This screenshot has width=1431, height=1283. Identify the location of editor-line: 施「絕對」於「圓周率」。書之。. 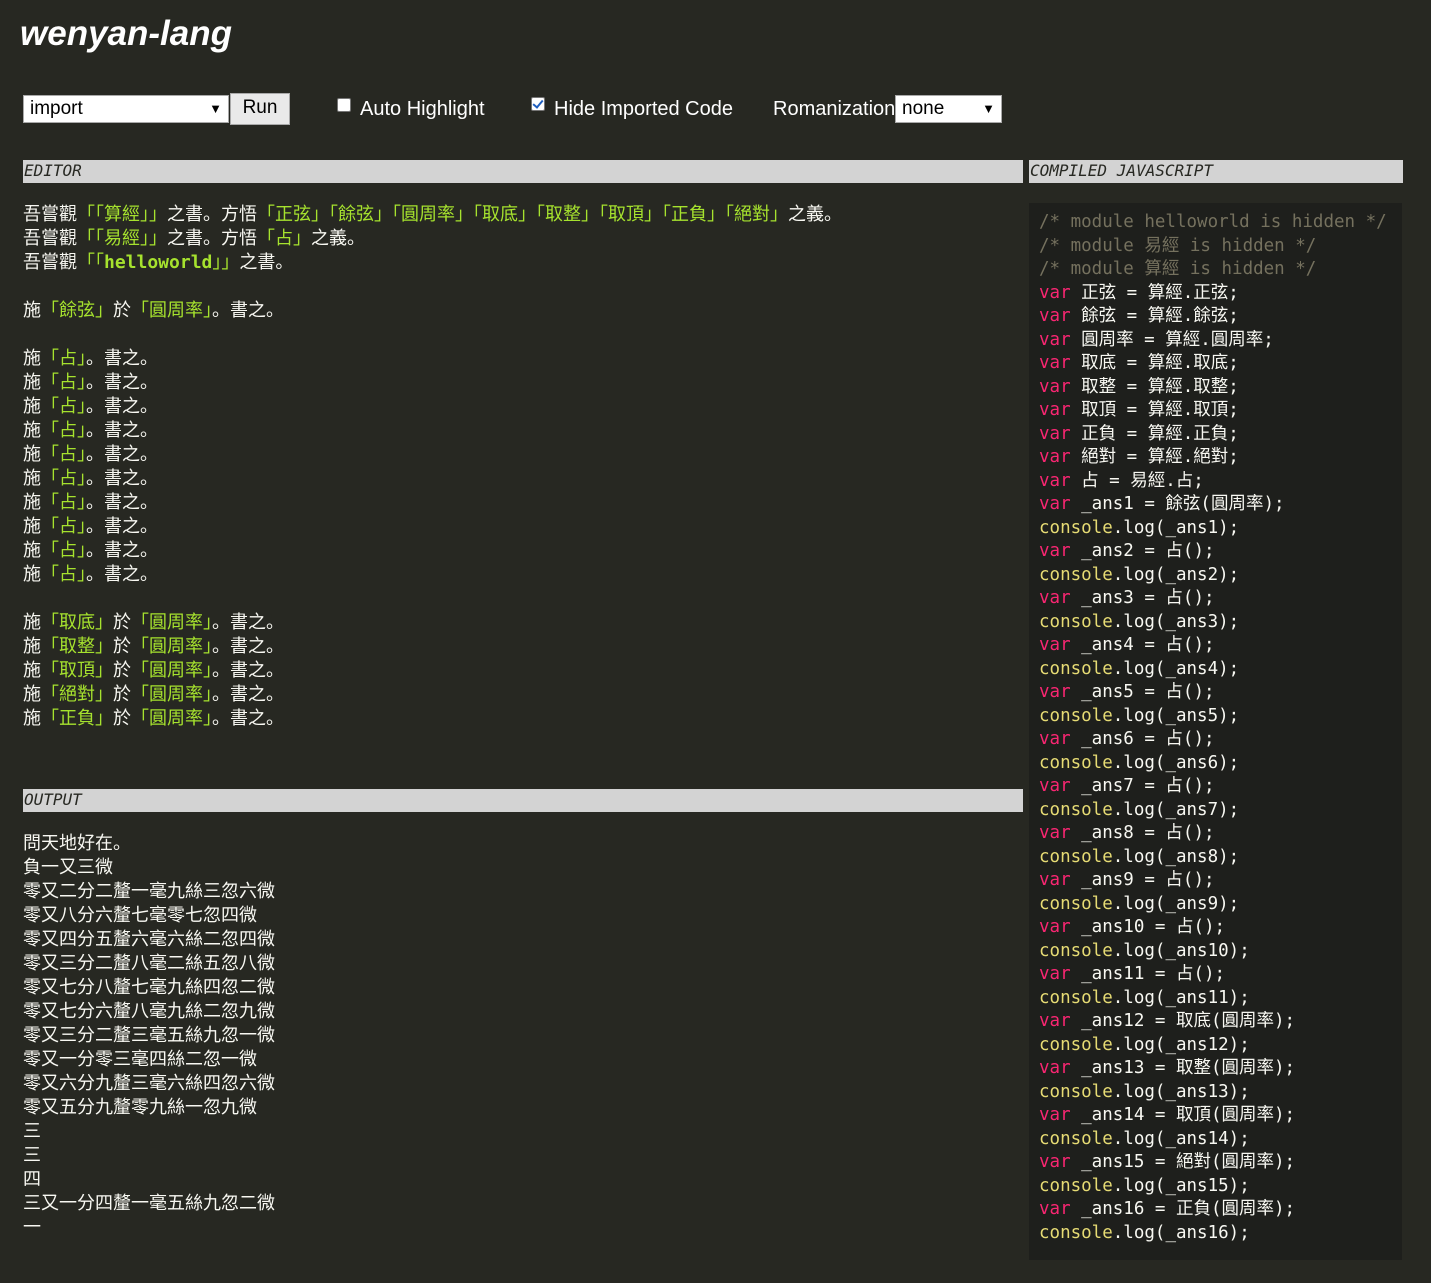
(523, 695).